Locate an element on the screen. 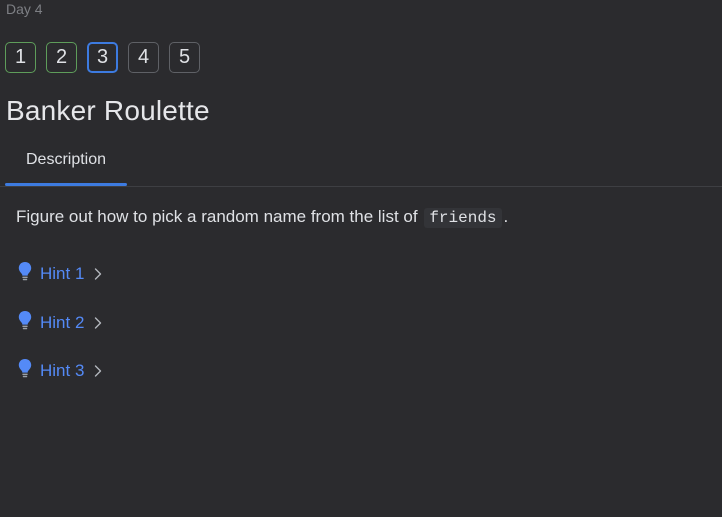 This screenshot has width=722, height=517. step-button-5: 5 is located at coordinates (184, 57).